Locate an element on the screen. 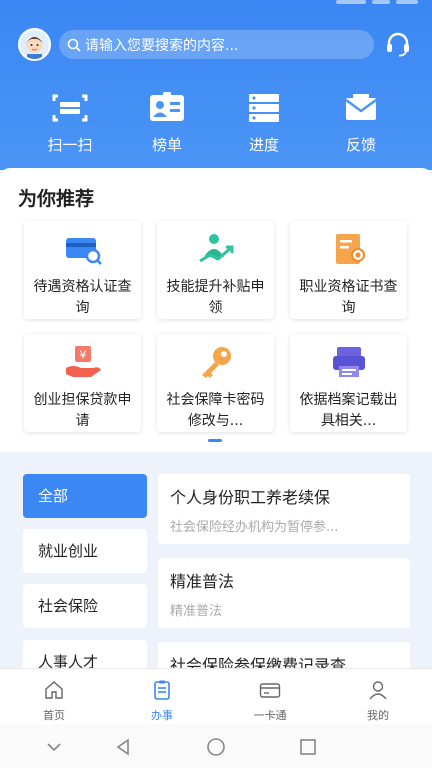 The width and height of the screenshot is (432, 768). tile-label: 待遇资格认证查询 is located at coordinates (82, 297).